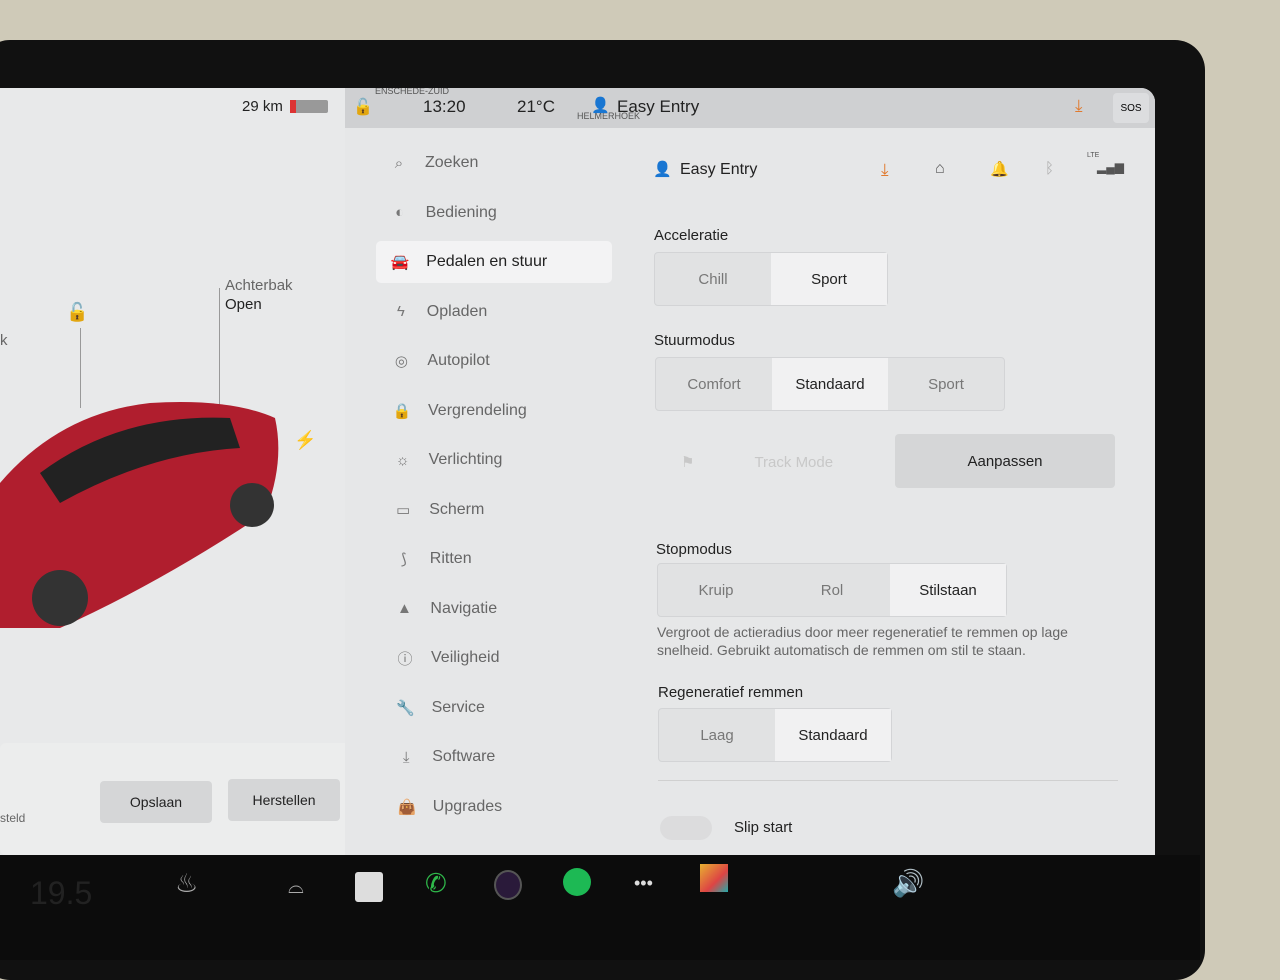 This screenshot has width=1280, height=980. What do you see at coordinates (499, 658) in the screenshot?
I see `nav-item-veiligheid: ⓘ Veiligheid` at bounding box center [499, 658].